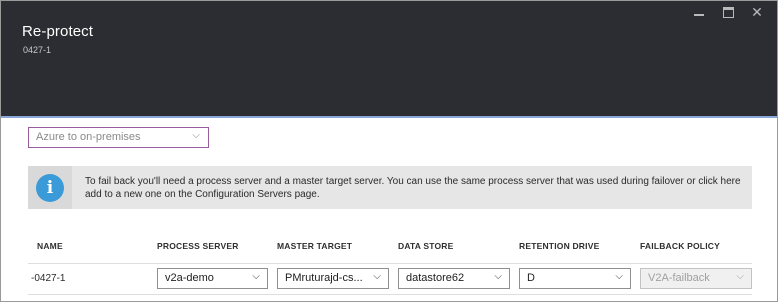 The image size is (778, 302). What do you see at coordinates (189, 278) in the screenshot?
I see `process-server-value: v2a-demo` at bounding box center [189, 278].